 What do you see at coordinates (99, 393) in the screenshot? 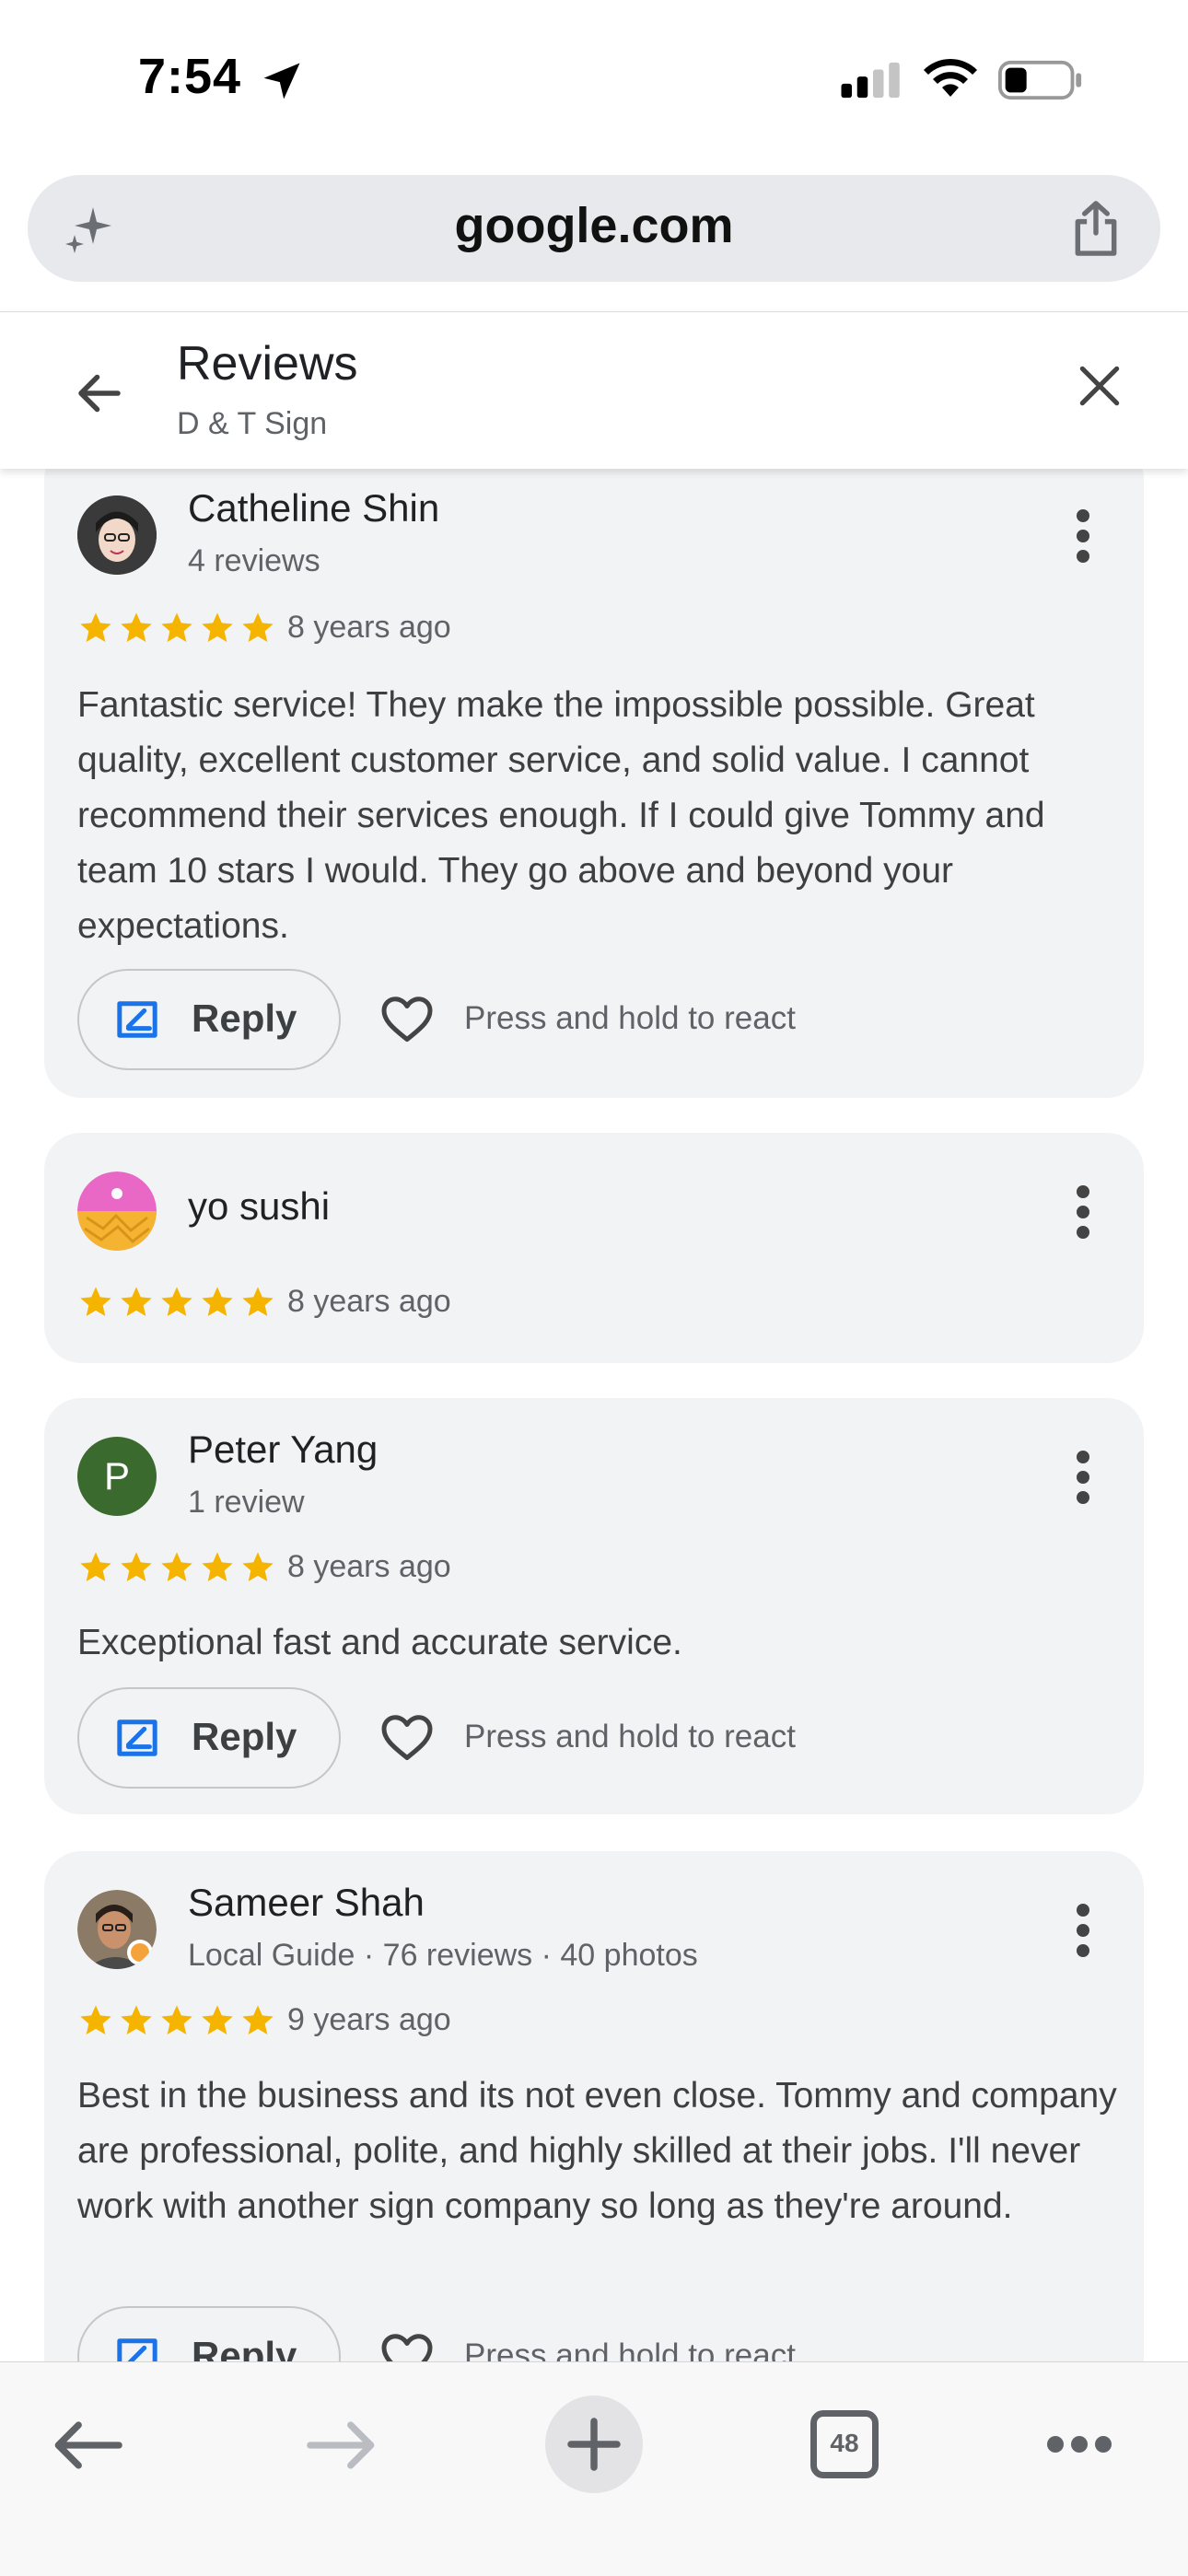
I see `back-arrow-icon` at bounding box center [99, 393].